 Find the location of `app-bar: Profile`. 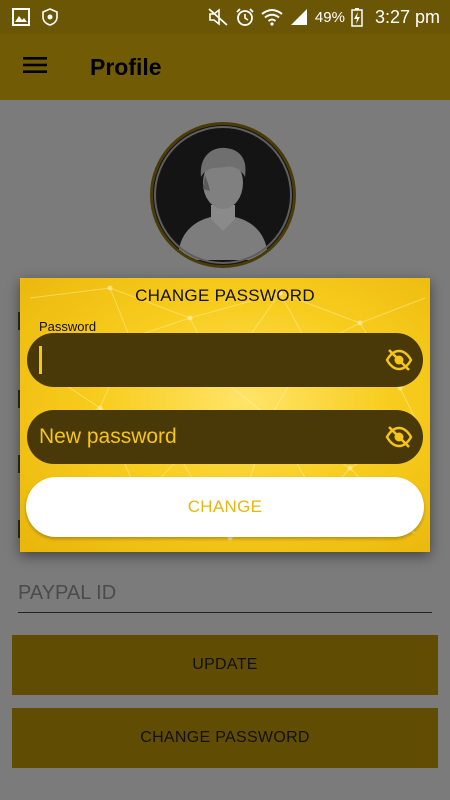

app-bar: Profile is located at coordinates (225, 67).